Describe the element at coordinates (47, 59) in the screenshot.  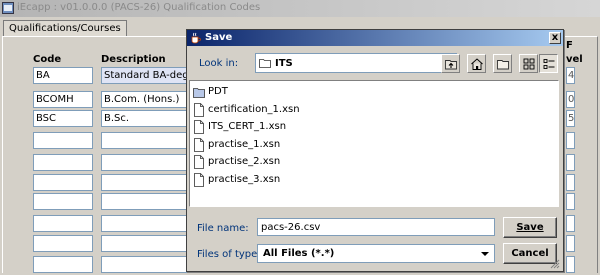
I see `column-header-code: Code` at that location.